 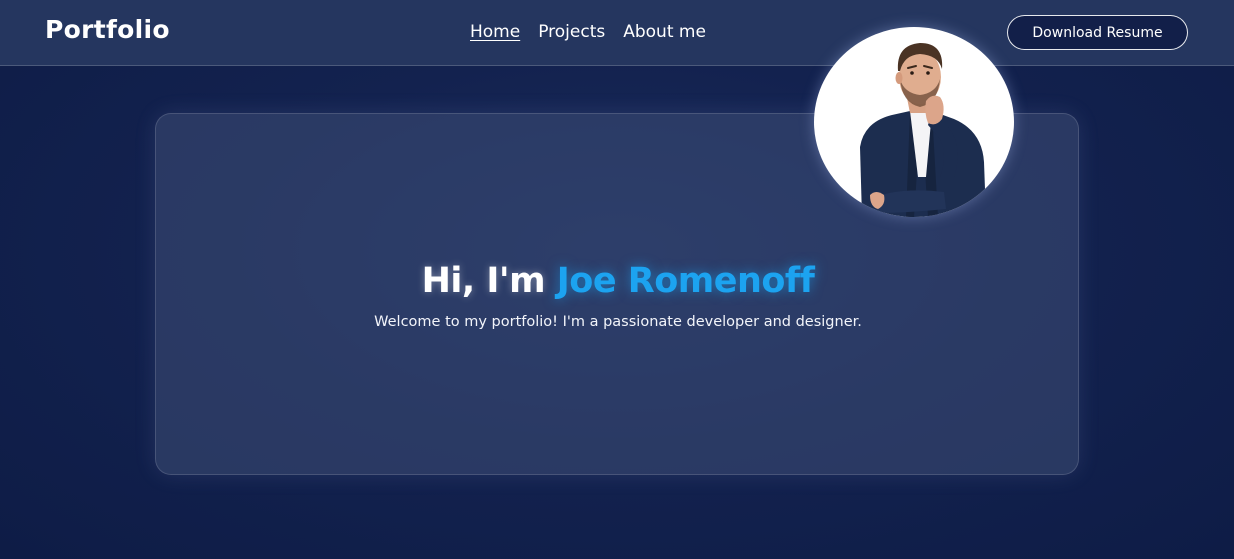 I want to click on nav-links: Home Projects About me, so click(x=588, y=32).